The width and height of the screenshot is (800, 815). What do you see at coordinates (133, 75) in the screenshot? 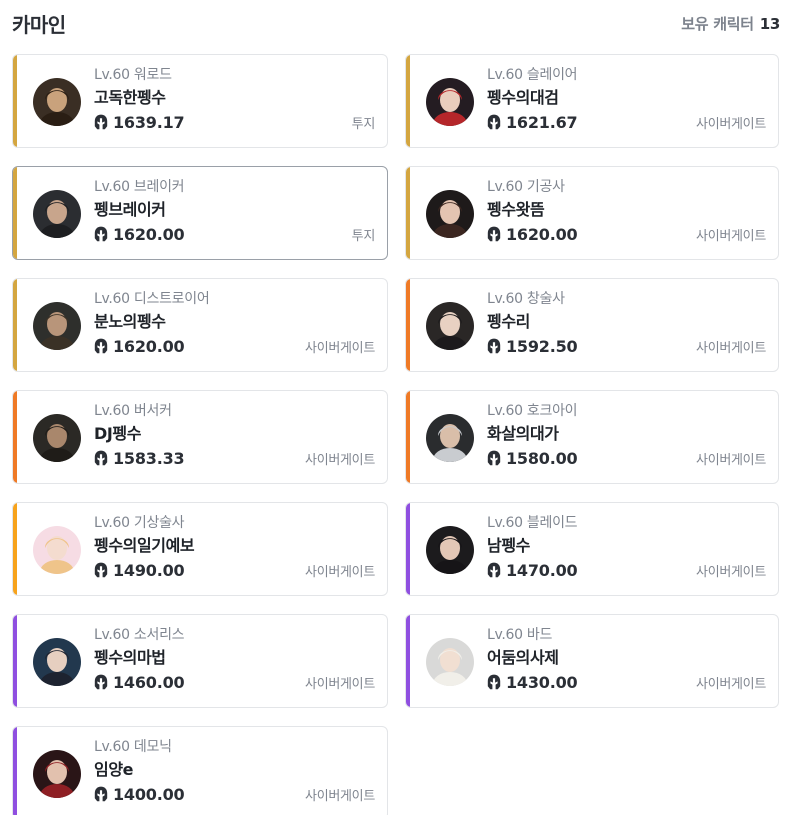
I see `character-level-class: Lv.60 워로드` at bounding box center [133, 75].